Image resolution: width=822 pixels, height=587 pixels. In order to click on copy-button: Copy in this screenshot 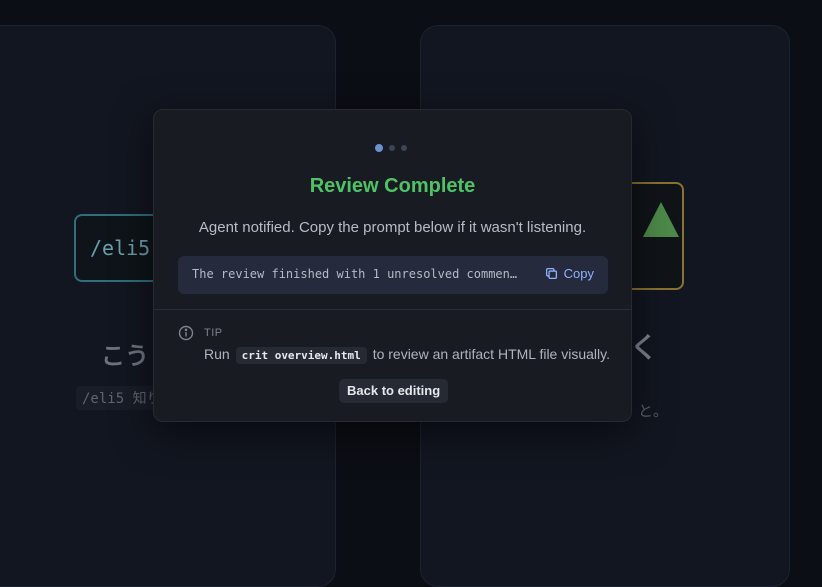, I will do `click(569, 273)`.